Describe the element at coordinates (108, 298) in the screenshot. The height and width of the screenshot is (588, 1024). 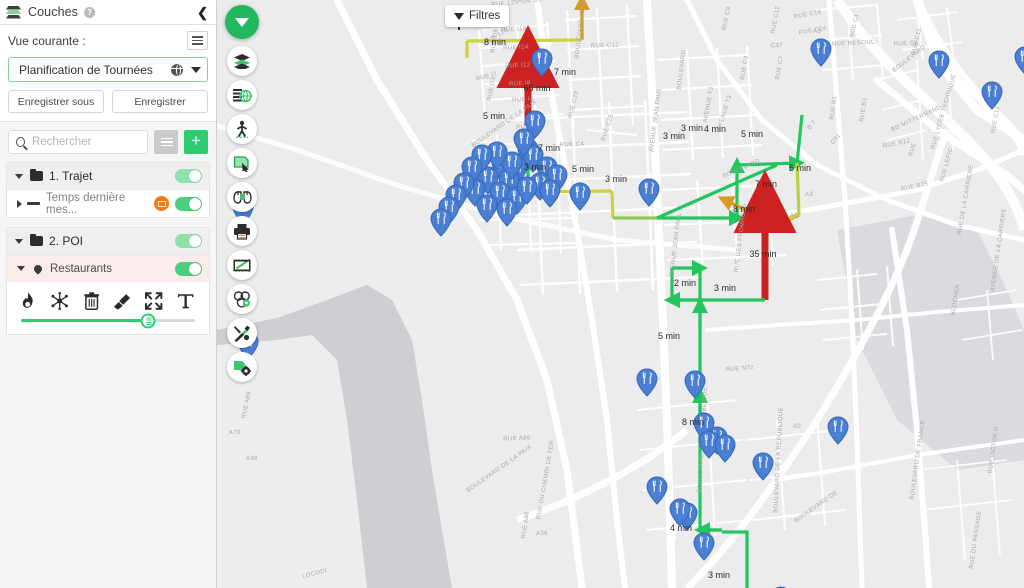
I see `layer-tools-row` at that location.